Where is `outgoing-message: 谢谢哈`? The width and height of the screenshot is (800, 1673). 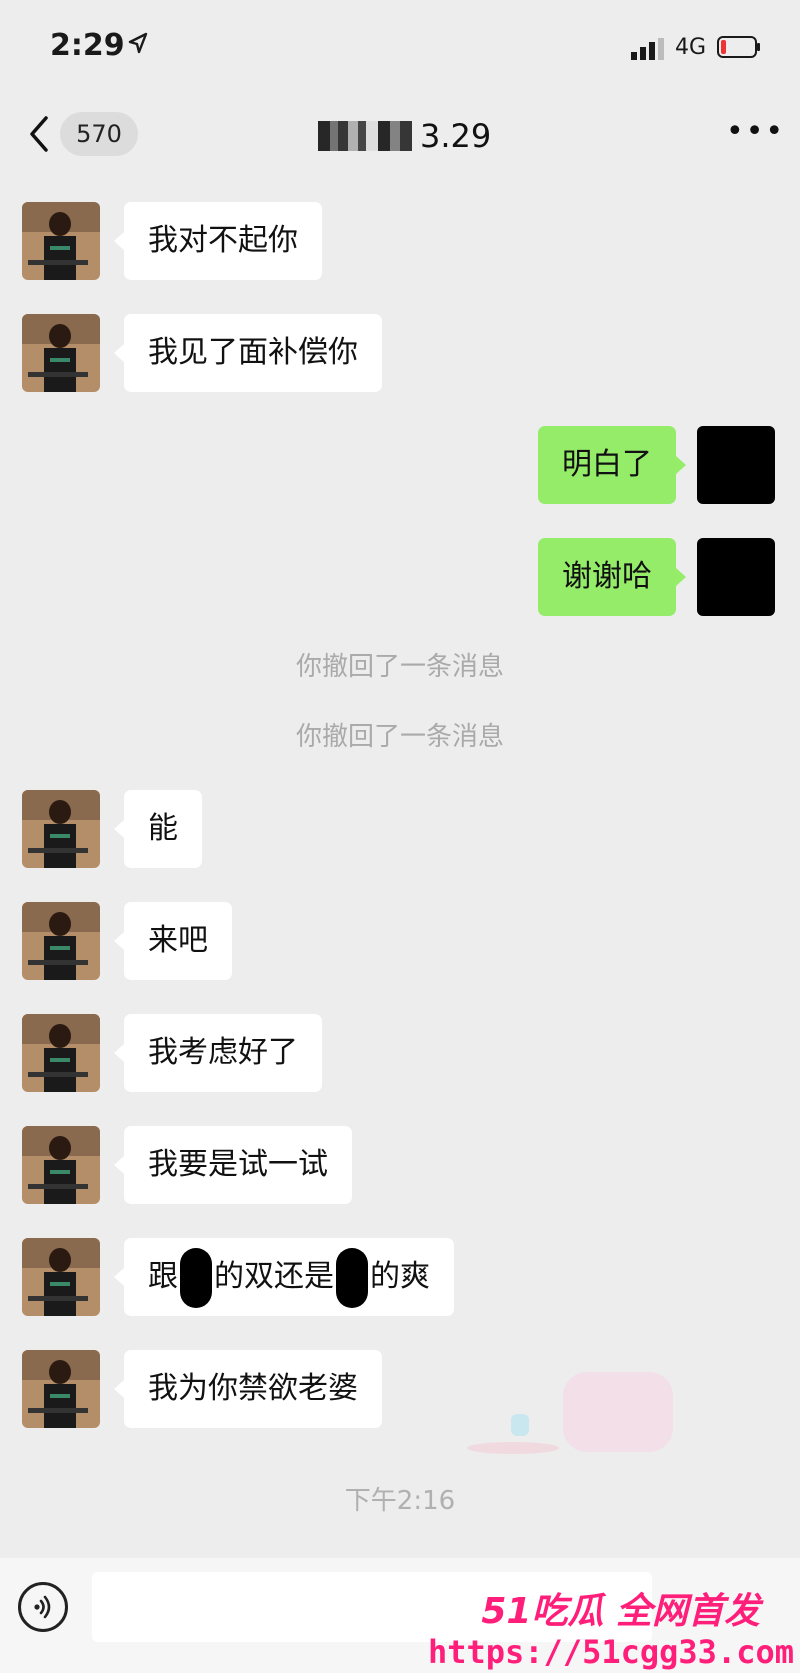
outgoing-message: 谢谢哈 is located at coordinates (612, 577).